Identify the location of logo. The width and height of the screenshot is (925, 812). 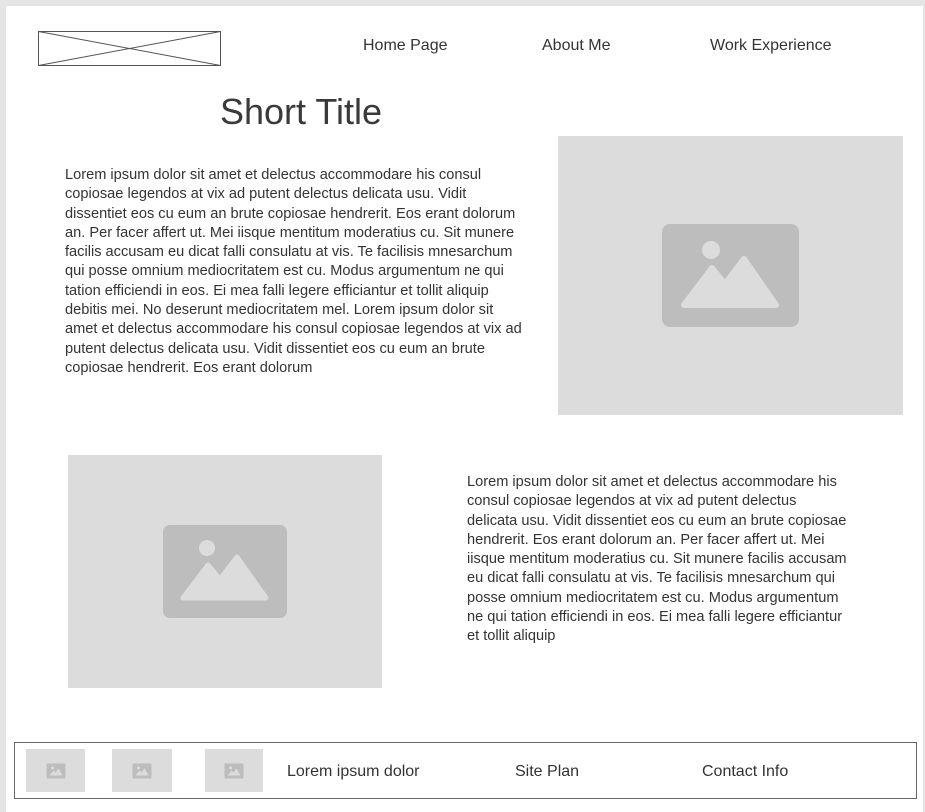
(129, 48).